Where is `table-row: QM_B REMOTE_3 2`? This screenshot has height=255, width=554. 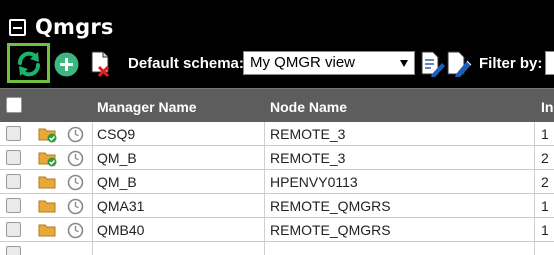 table-row: QM_B REMOTE_3 2 is located at coordinates (277, 158).